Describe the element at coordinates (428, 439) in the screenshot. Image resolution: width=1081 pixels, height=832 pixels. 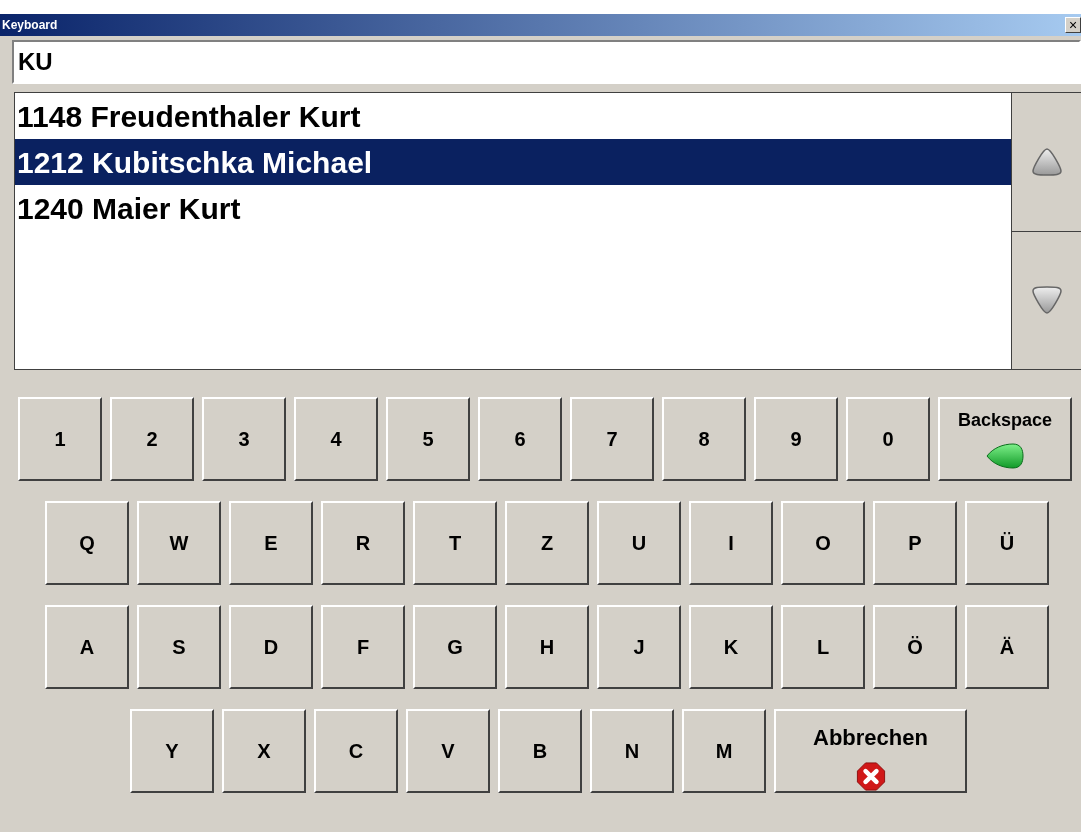
I see `key: 5` at that location.